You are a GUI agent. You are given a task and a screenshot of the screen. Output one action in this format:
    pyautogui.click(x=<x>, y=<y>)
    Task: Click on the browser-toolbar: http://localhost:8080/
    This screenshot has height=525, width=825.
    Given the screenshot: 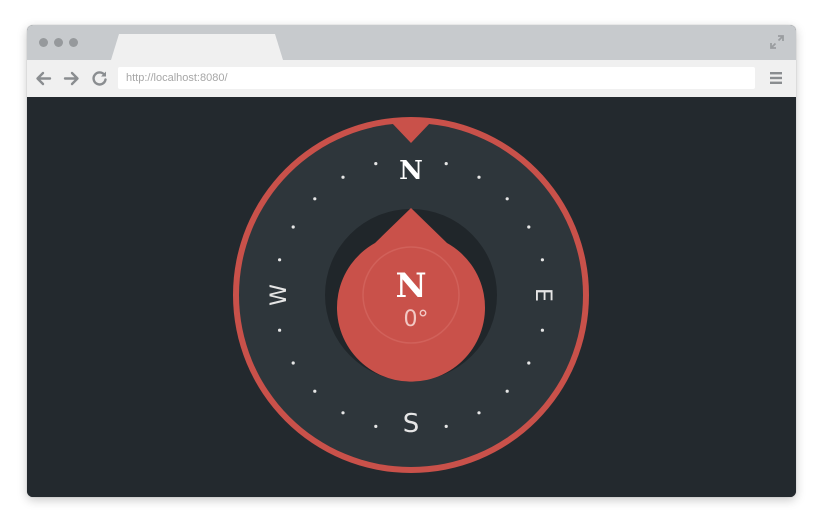 What is the action you would take?
    pyautogui.click(x=411, y=79)
    